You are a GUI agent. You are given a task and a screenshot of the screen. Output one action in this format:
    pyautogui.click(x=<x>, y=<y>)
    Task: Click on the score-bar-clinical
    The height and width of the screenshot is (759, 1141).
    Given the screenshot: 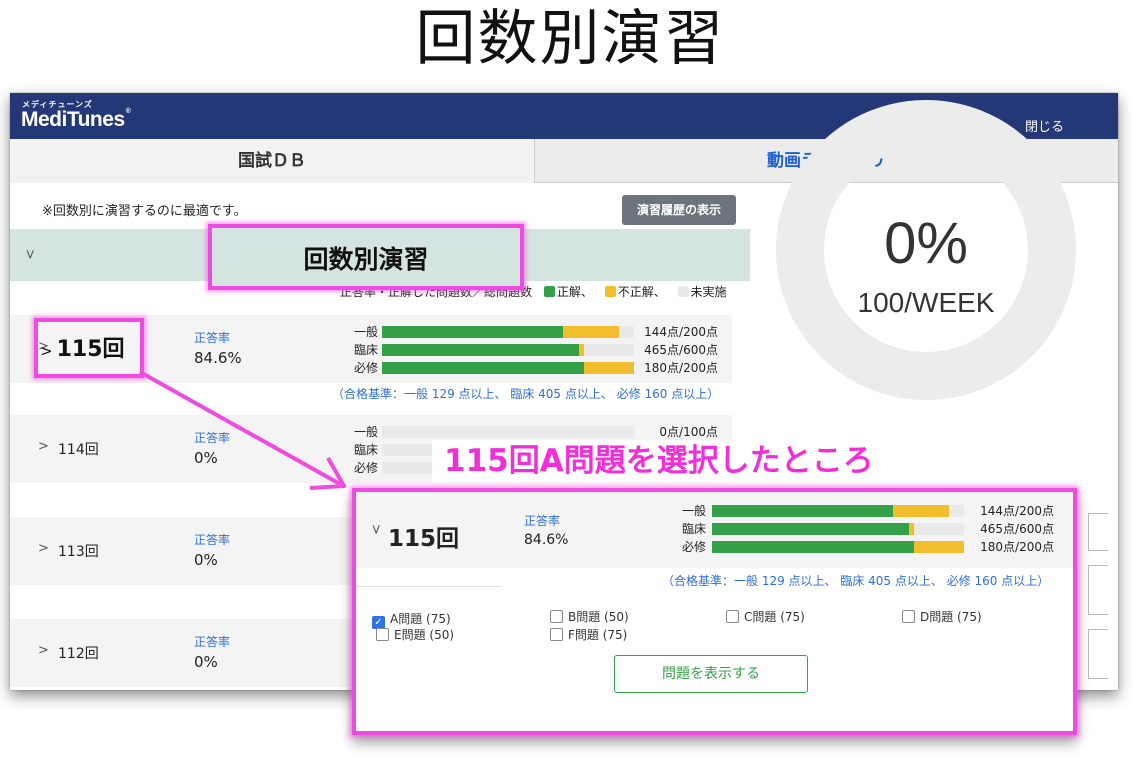 What is the action you would take?
    pyautogui.click(x=838, y=529)
    